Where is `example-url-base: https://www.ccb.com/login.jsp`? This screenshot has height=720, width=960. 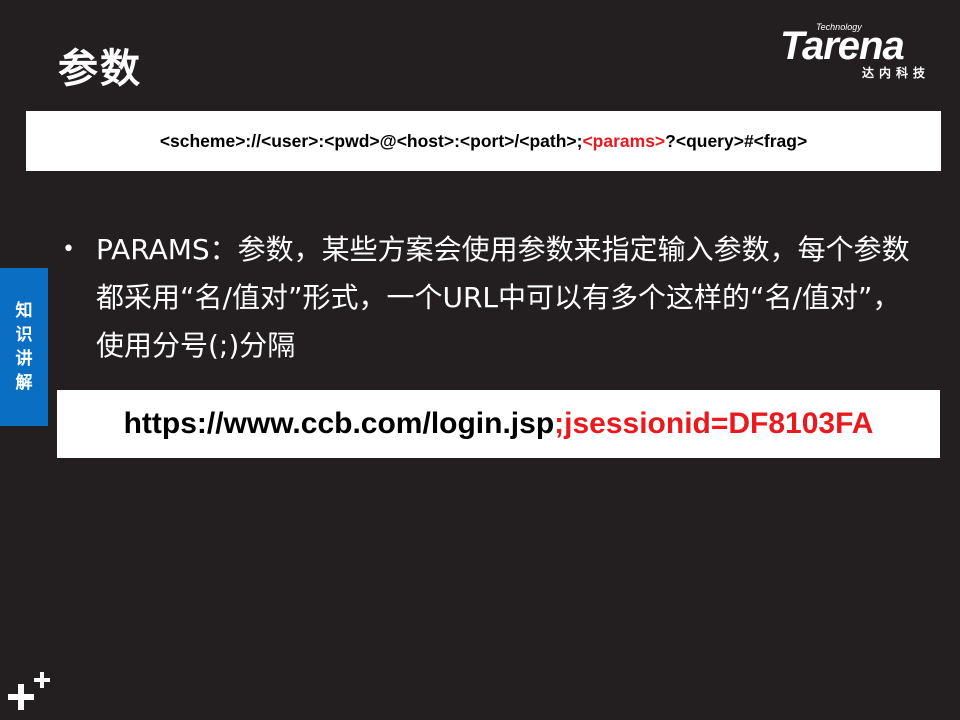 example-url-base: https://www.ccb.com/login.jsp is located at coordinates (339, 423).